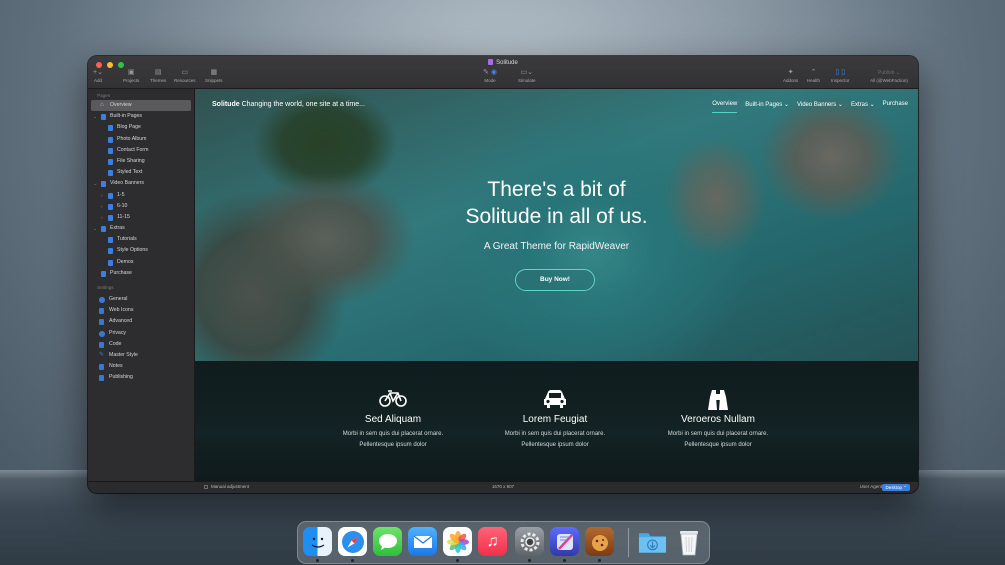 The image size is (1005, 565). What do you see at coordinates (141, 366) in the screenshot?
I see `sidebar-item-notes: Notes` at bounding box center [141, 366].